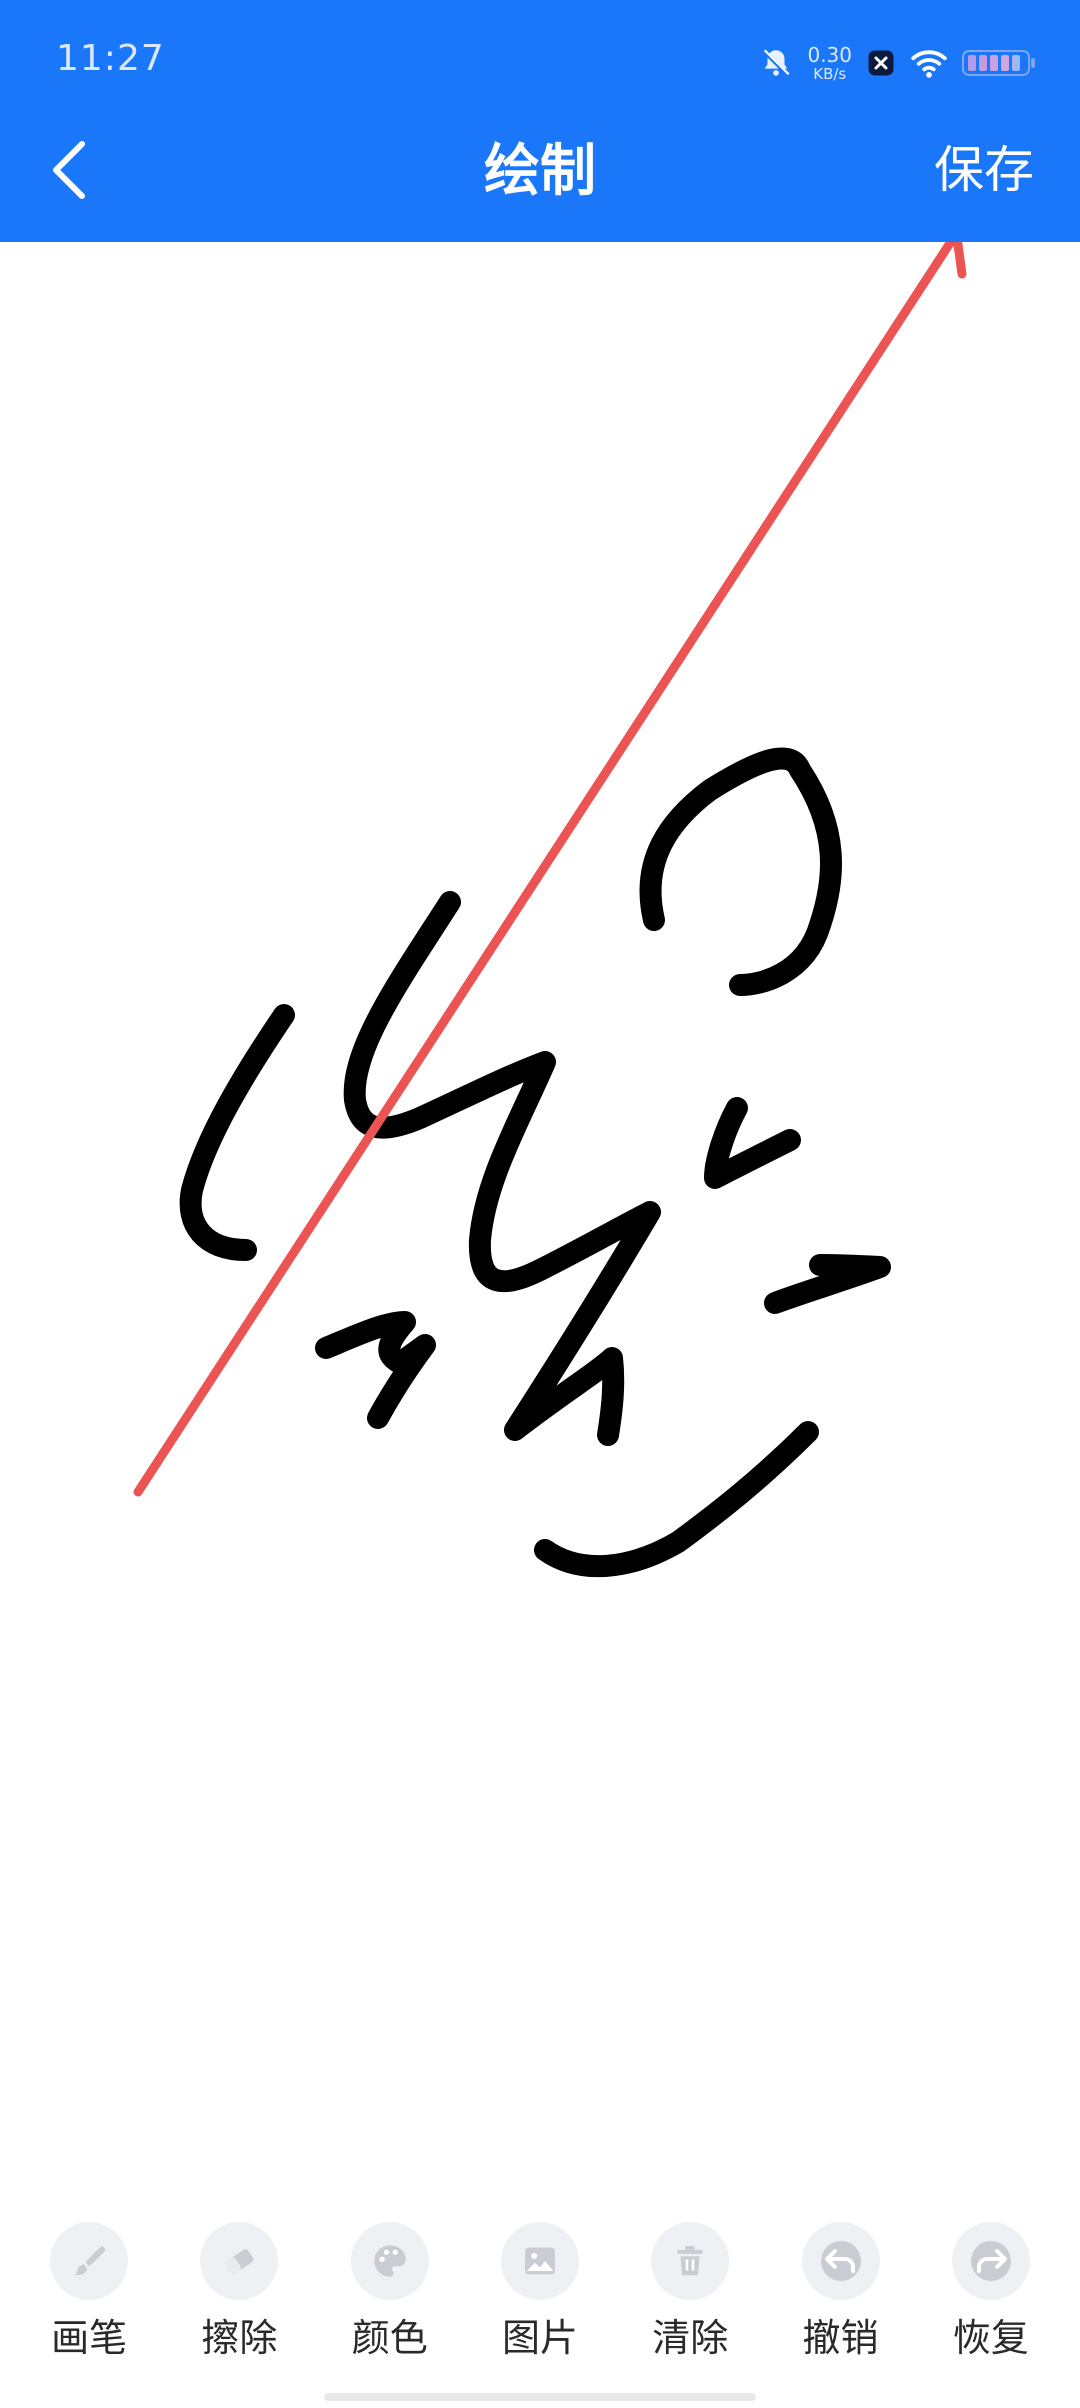 The width and height of the screenshot is (1080, 2408). Describe the element at coordinates (840, 2338) in the screenshot. I see `tool-label: 撤销` at that location.